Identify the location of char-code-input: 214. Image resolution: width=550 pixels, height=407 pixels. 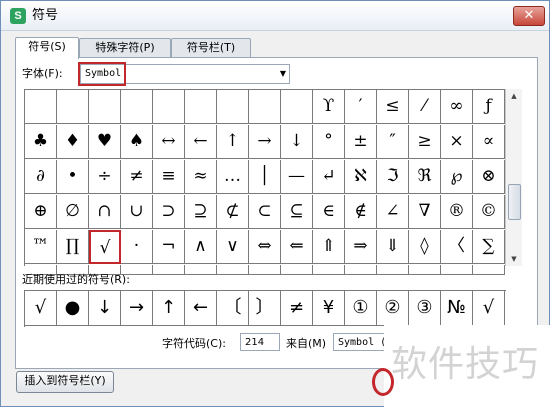
(260, 342).